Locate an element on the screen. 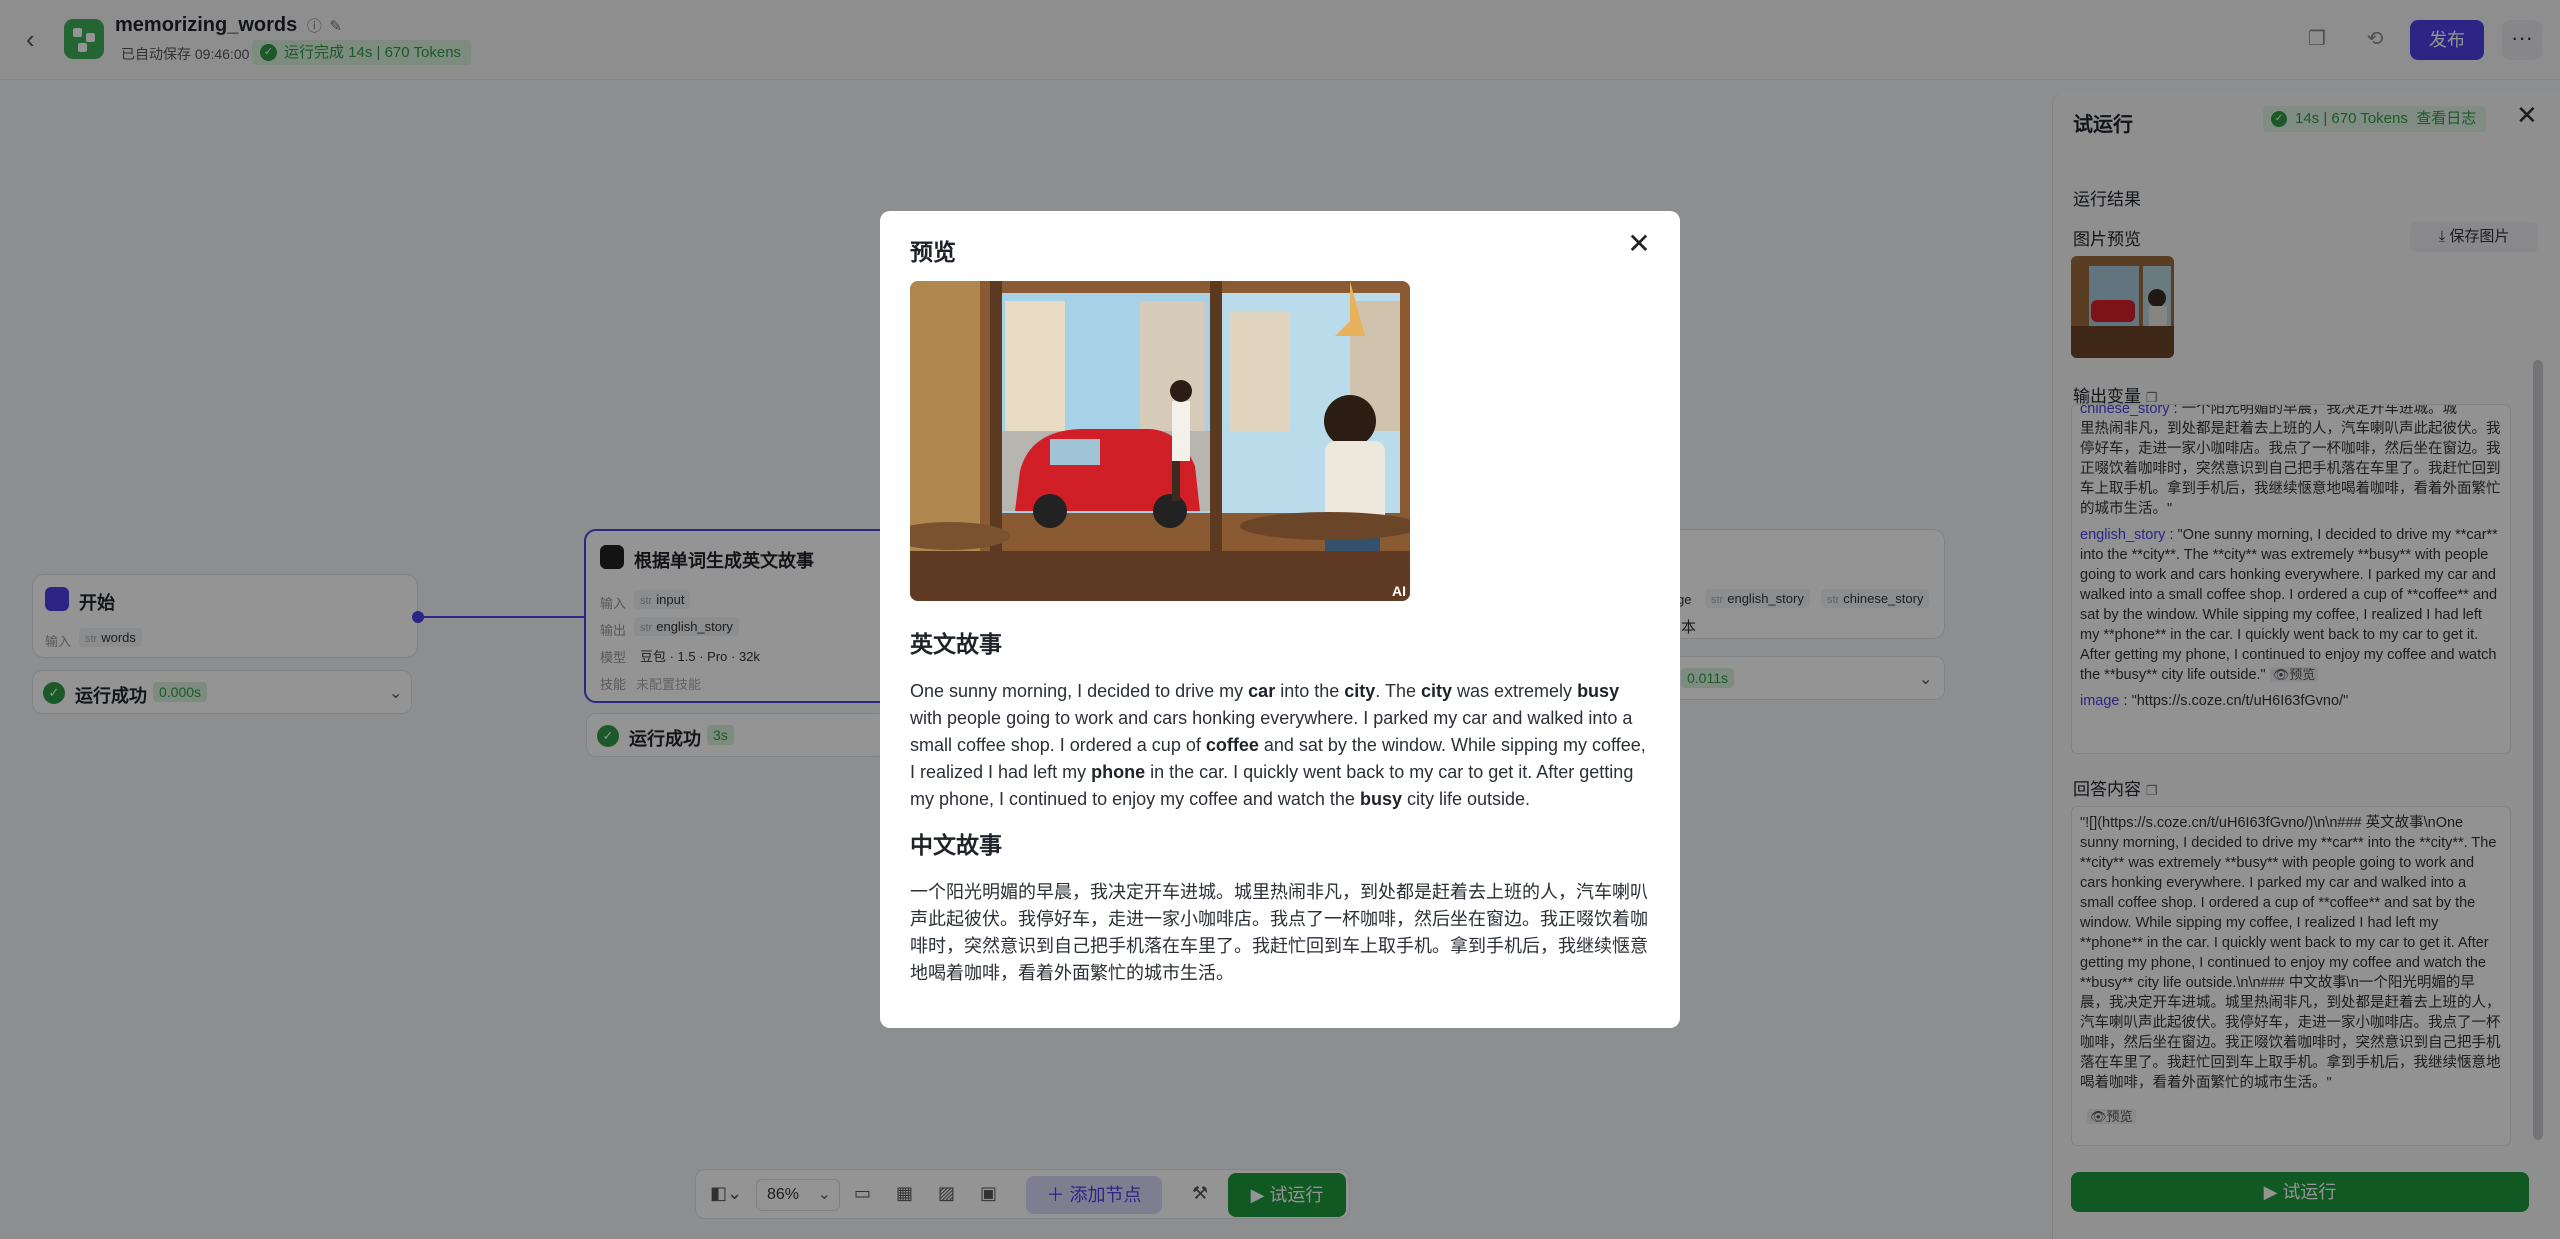 The width and height of the screenshot is (2560, 1239). ai-watermark: AI is located at coordinates (1399, 591).